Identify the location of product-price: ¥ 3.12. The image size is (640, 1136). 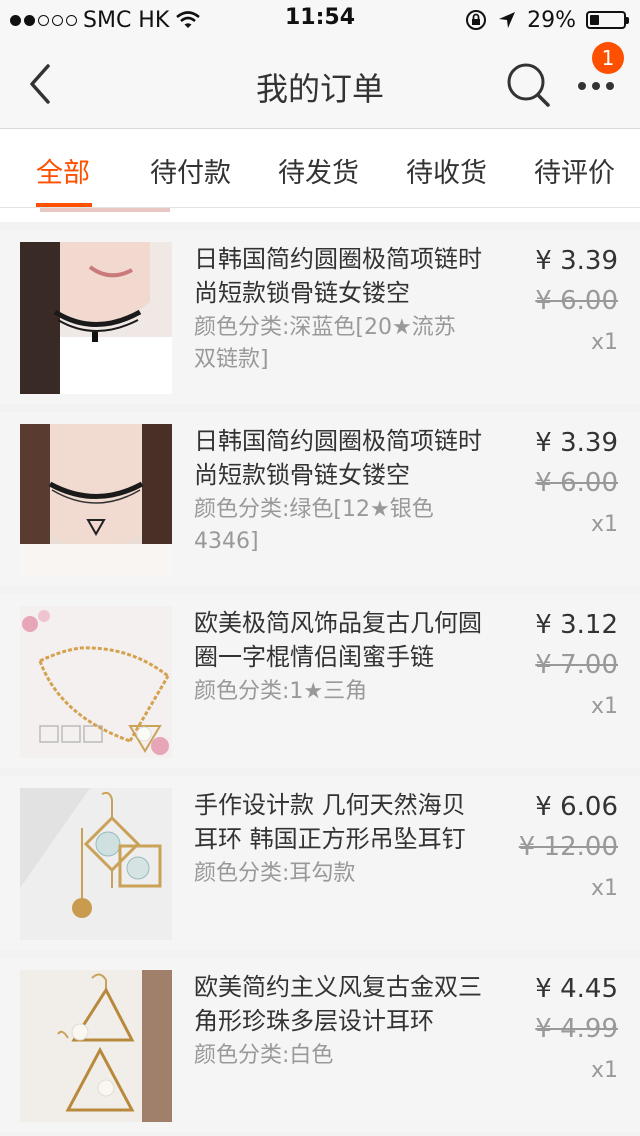
(576, 625).